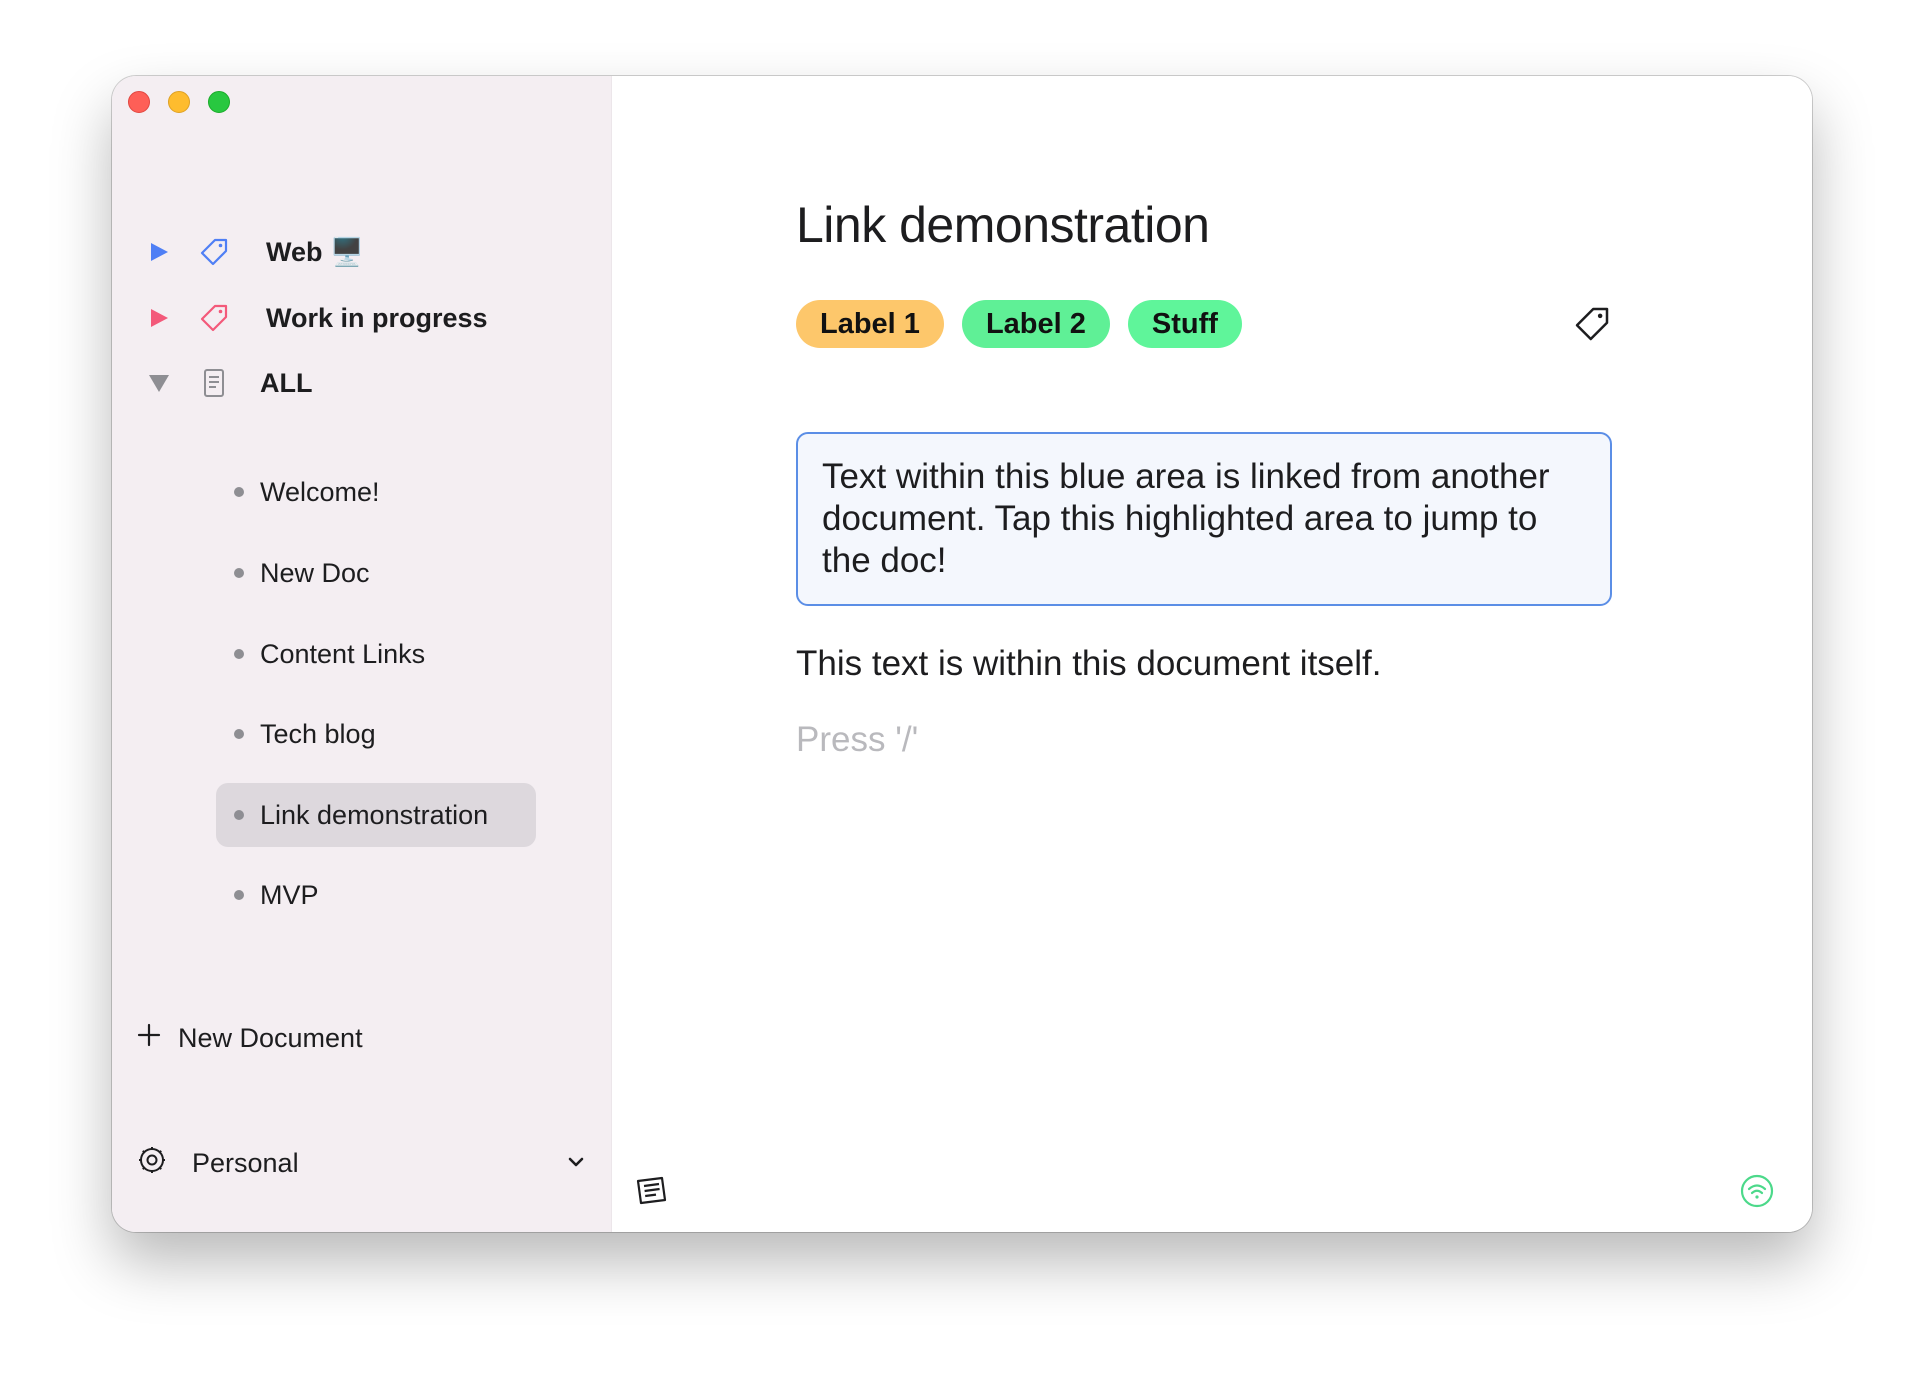 The image size is (1924, 1380). Describe the element at coordinates (576, 1163) in the screenshot. I see `chevron-down-icon` at that location.